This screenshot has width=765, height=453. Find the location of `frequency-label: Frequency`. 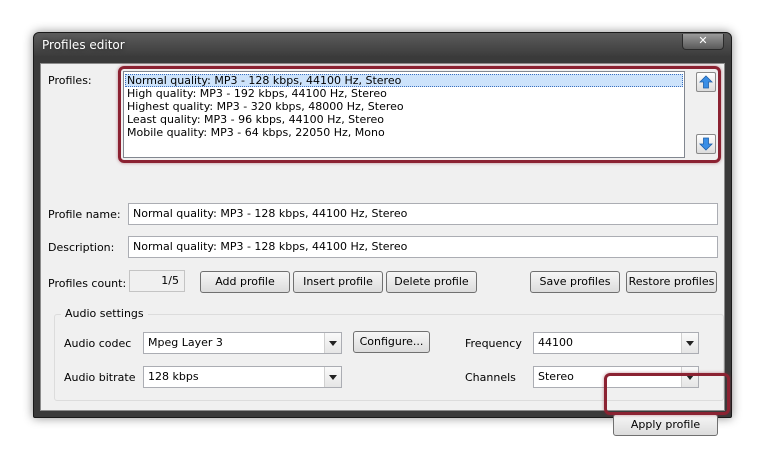

frequency-label: Frequency is located at coordinates (493, 343).